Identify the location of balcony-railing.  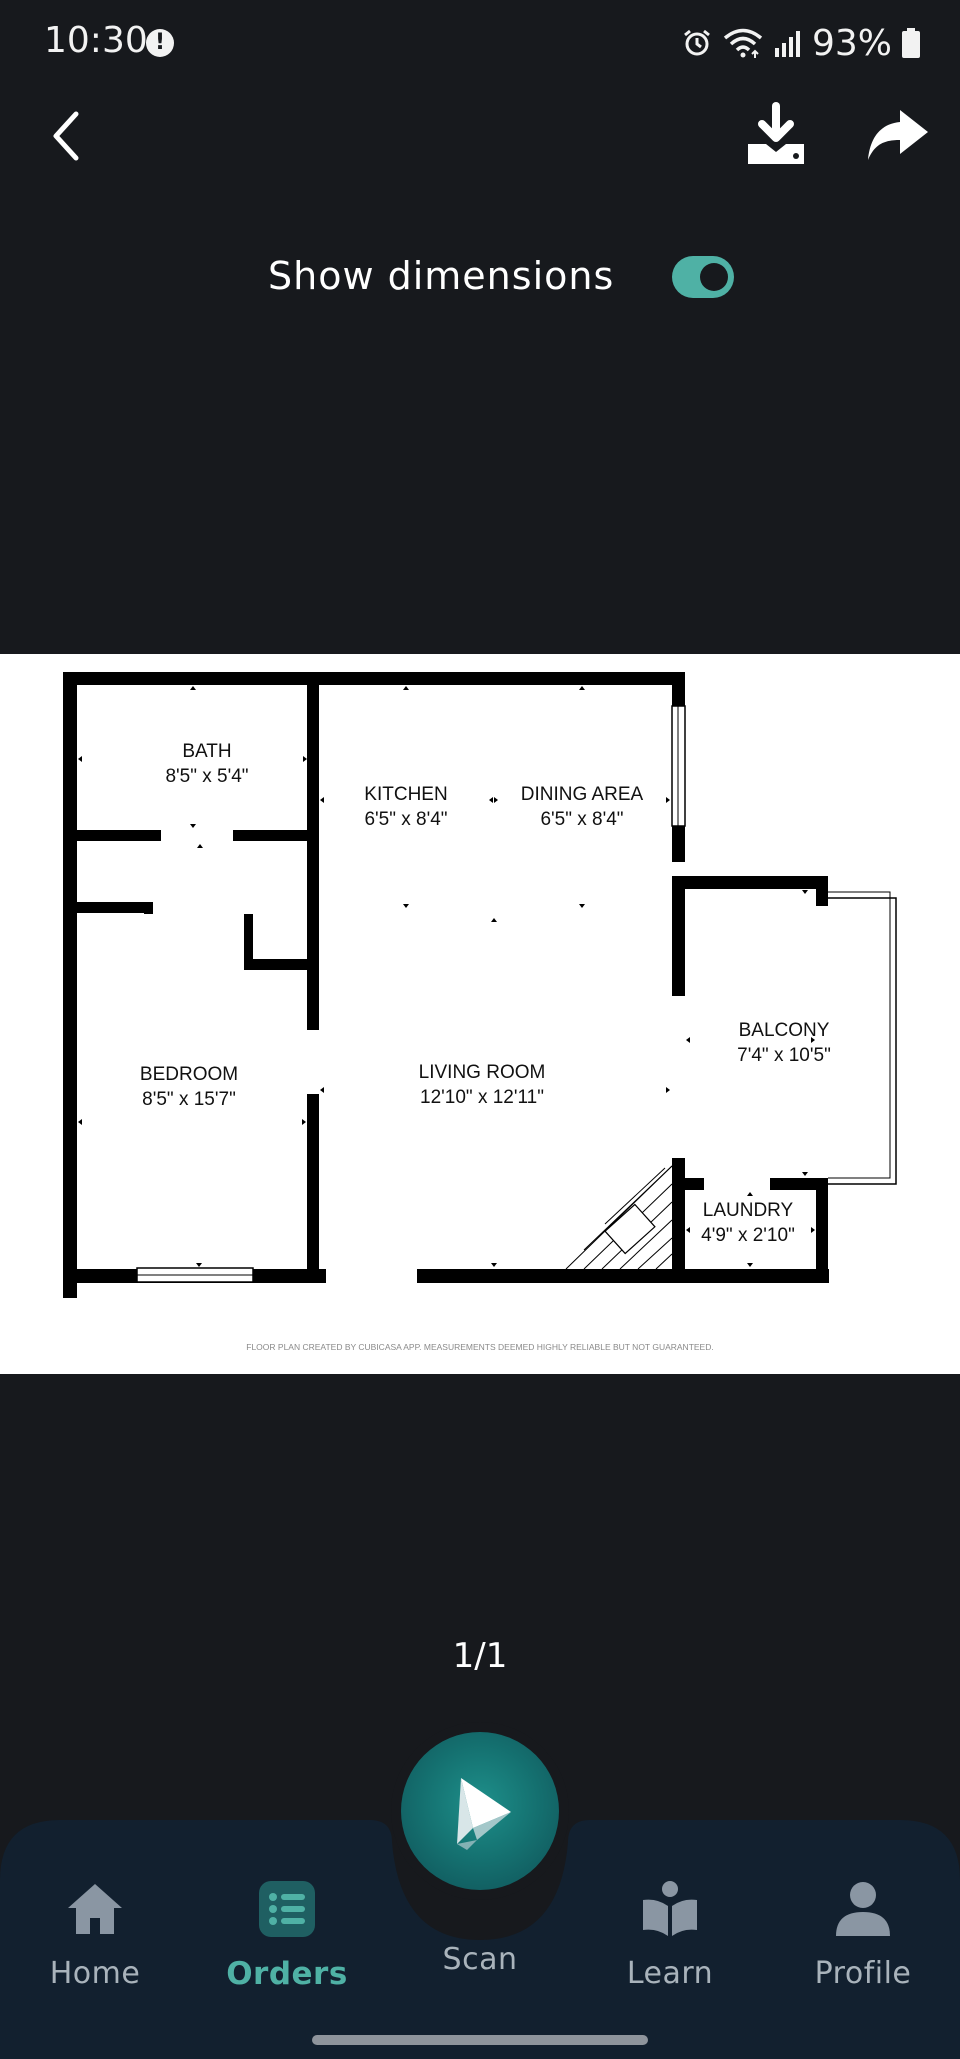
(862, 1041).